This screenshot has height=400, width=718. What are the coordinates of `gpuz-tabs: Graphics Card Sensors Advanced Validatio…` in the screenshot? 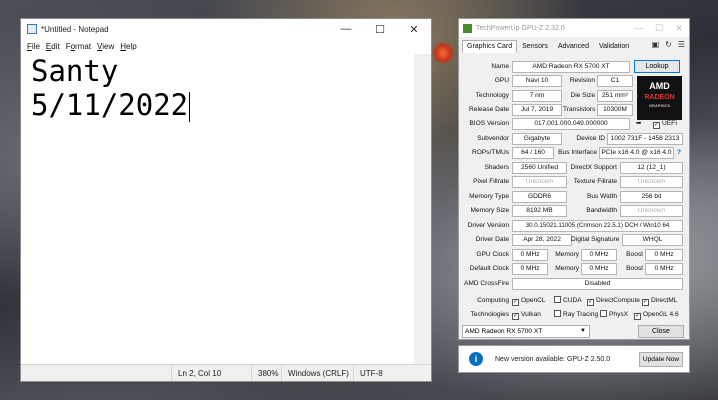 It's located at (574, 45).